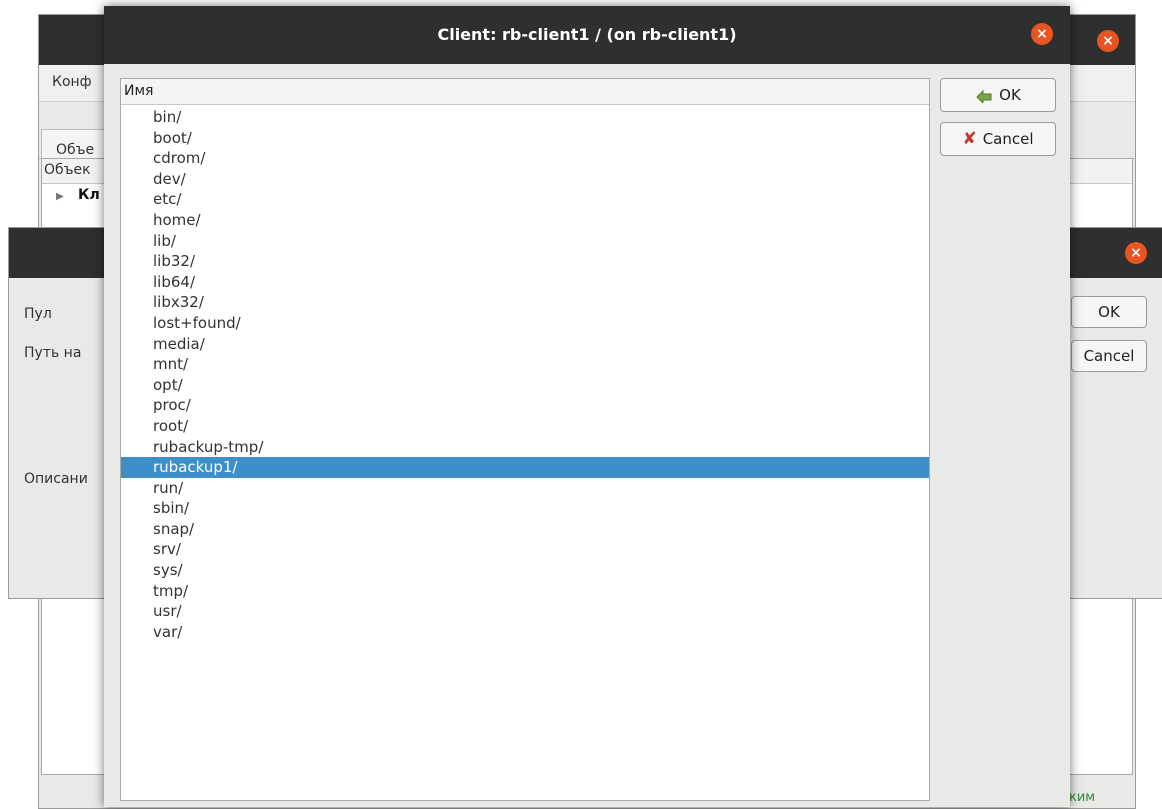 The height and width of the screenshot is (809, 1162). I want to click on directory-row: etc/, so click(525, 199).